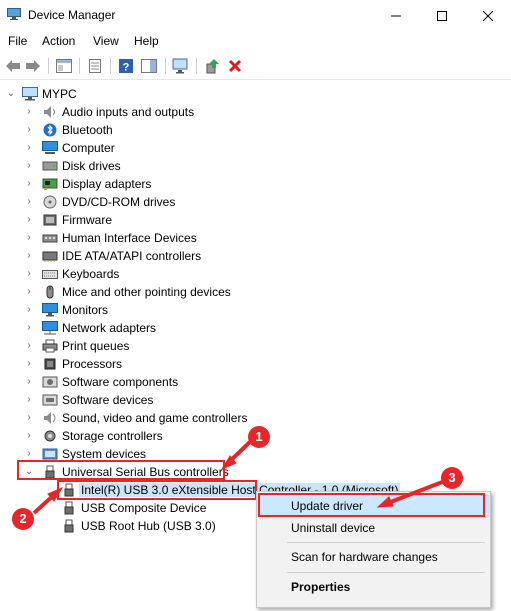  What do you see at coordinates (23, 519) in the screenshot?
I see `annotation-badge-2: 2` at bounding box center [23, 519].